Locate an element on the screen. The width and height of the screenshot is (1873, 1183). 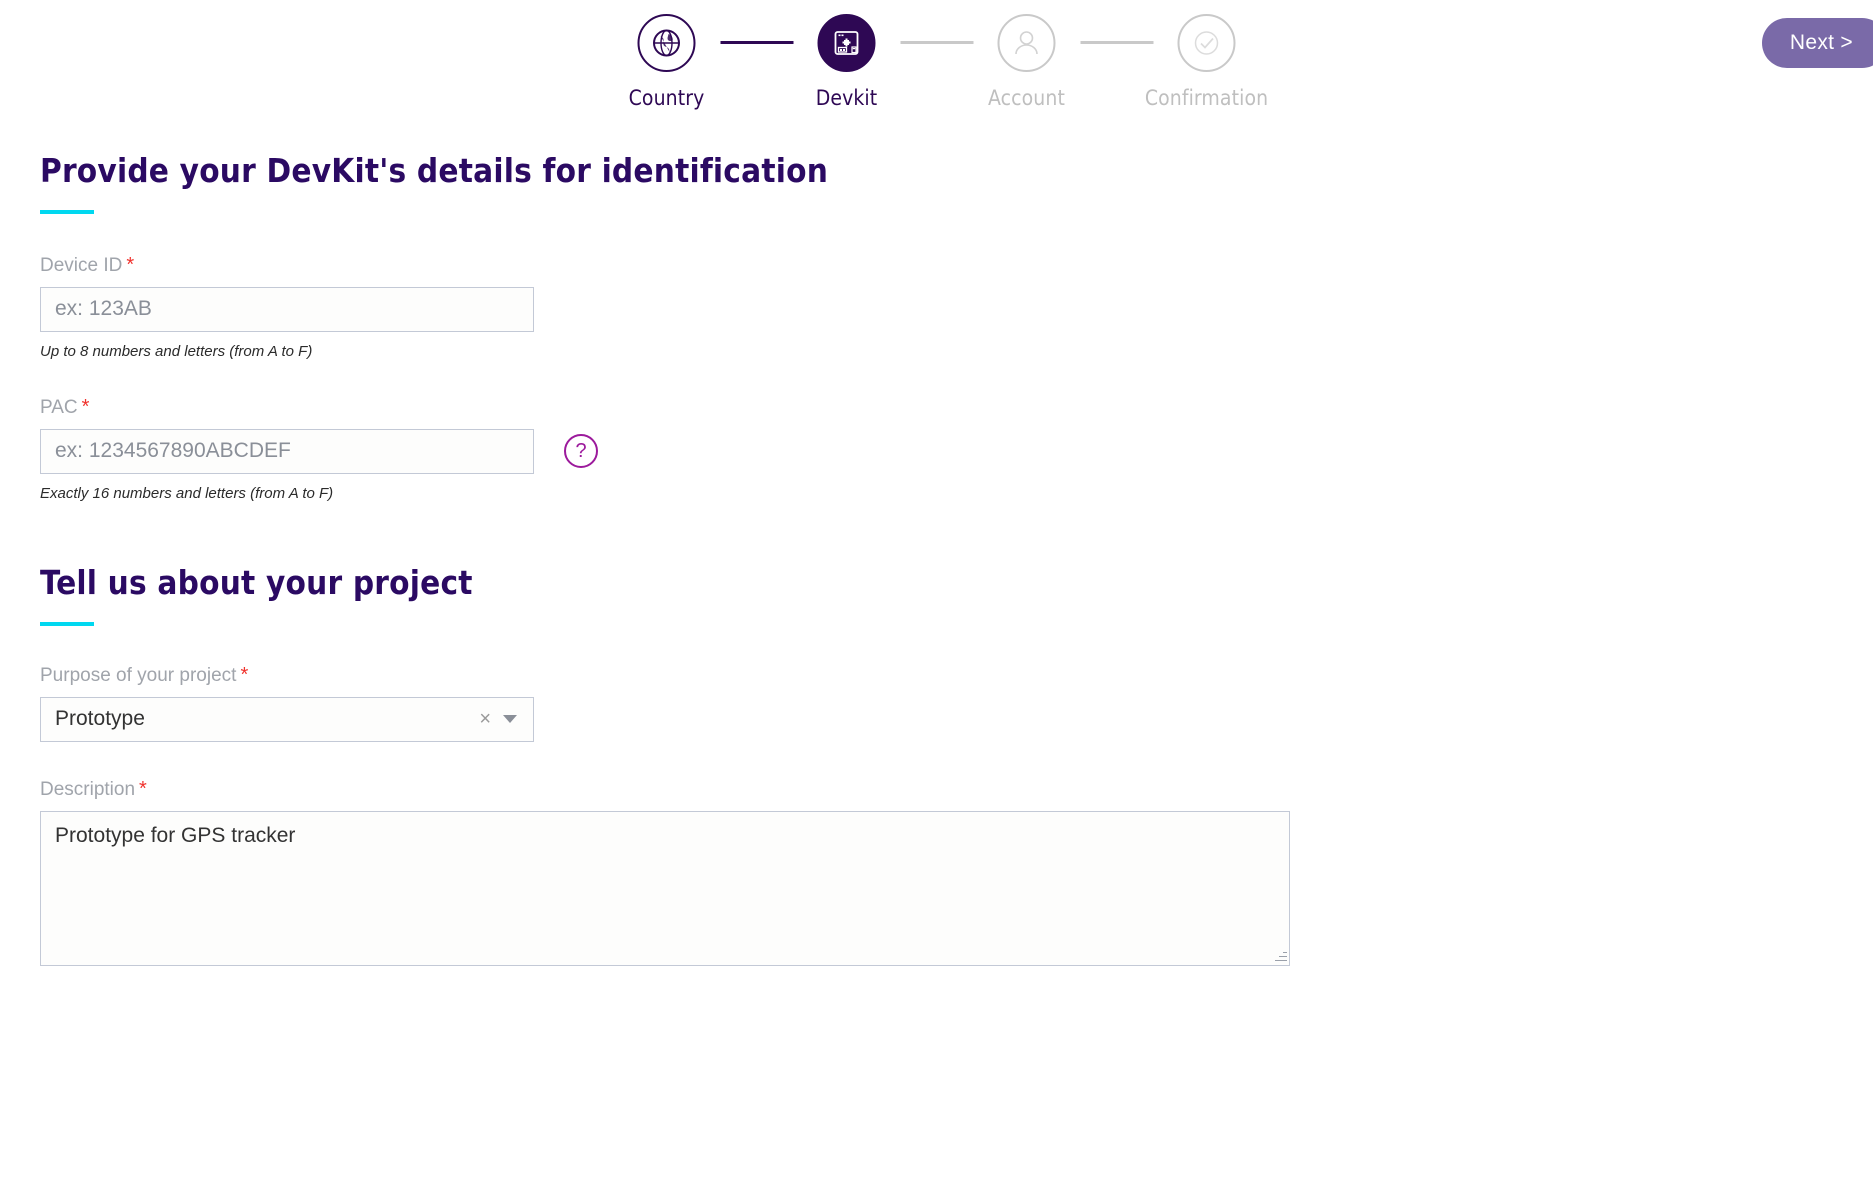
title-accent-bar is located at coordinates (67, 211).